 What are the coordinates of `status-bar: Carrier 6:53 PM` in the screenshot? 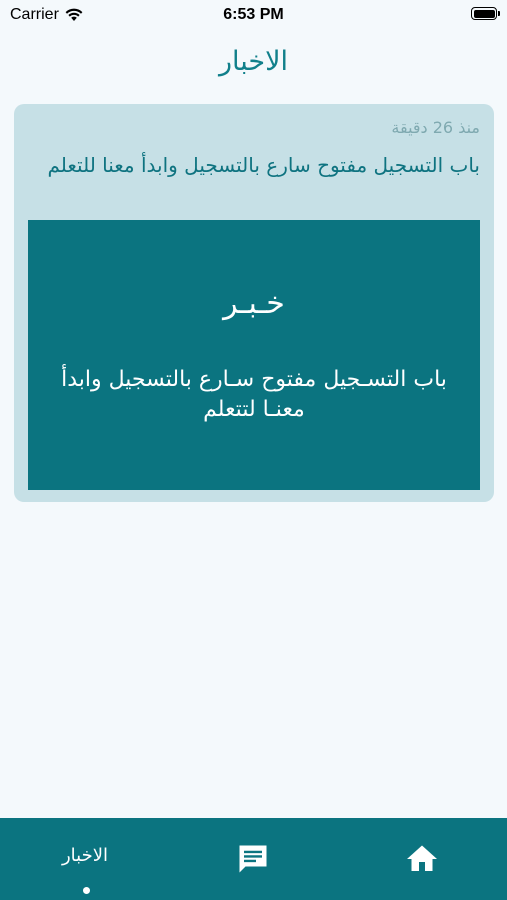 It's located at (253, 16).